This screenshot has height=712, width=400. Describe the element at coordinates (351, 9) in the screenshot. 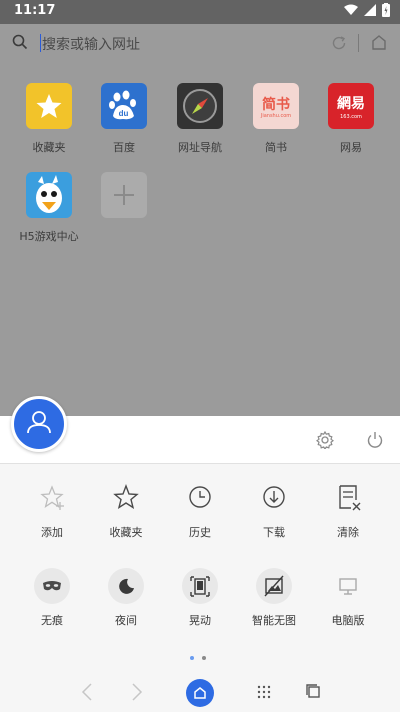

I see `wifi-icon` at that location.